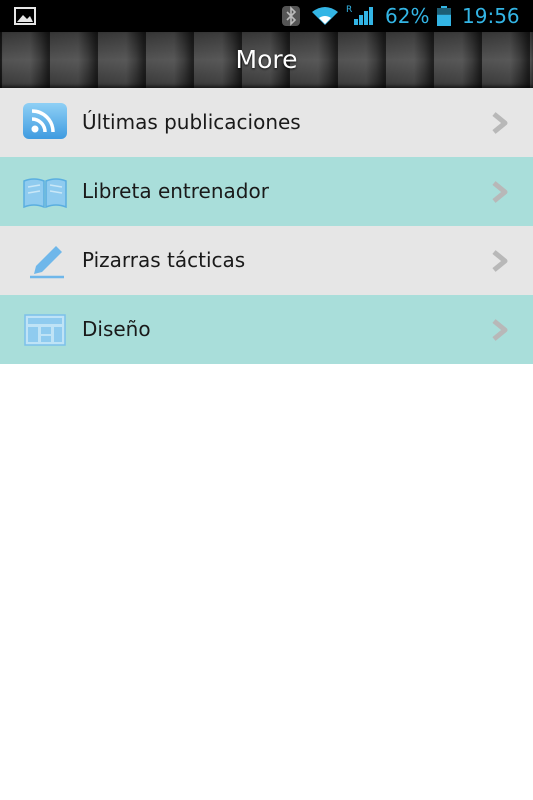  I want to click on menu-item-pizarras-tacticas: Pizarras tácticas, so click(266, 260).